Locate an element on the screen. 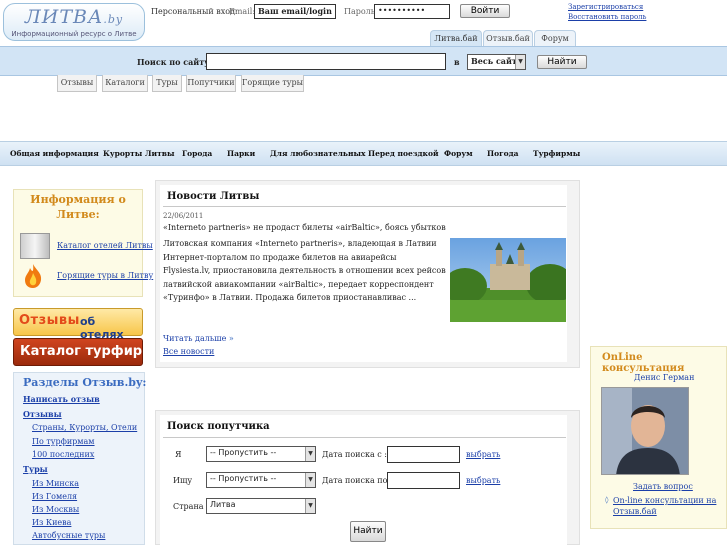  news-photo is located at coordinates (508, 280).